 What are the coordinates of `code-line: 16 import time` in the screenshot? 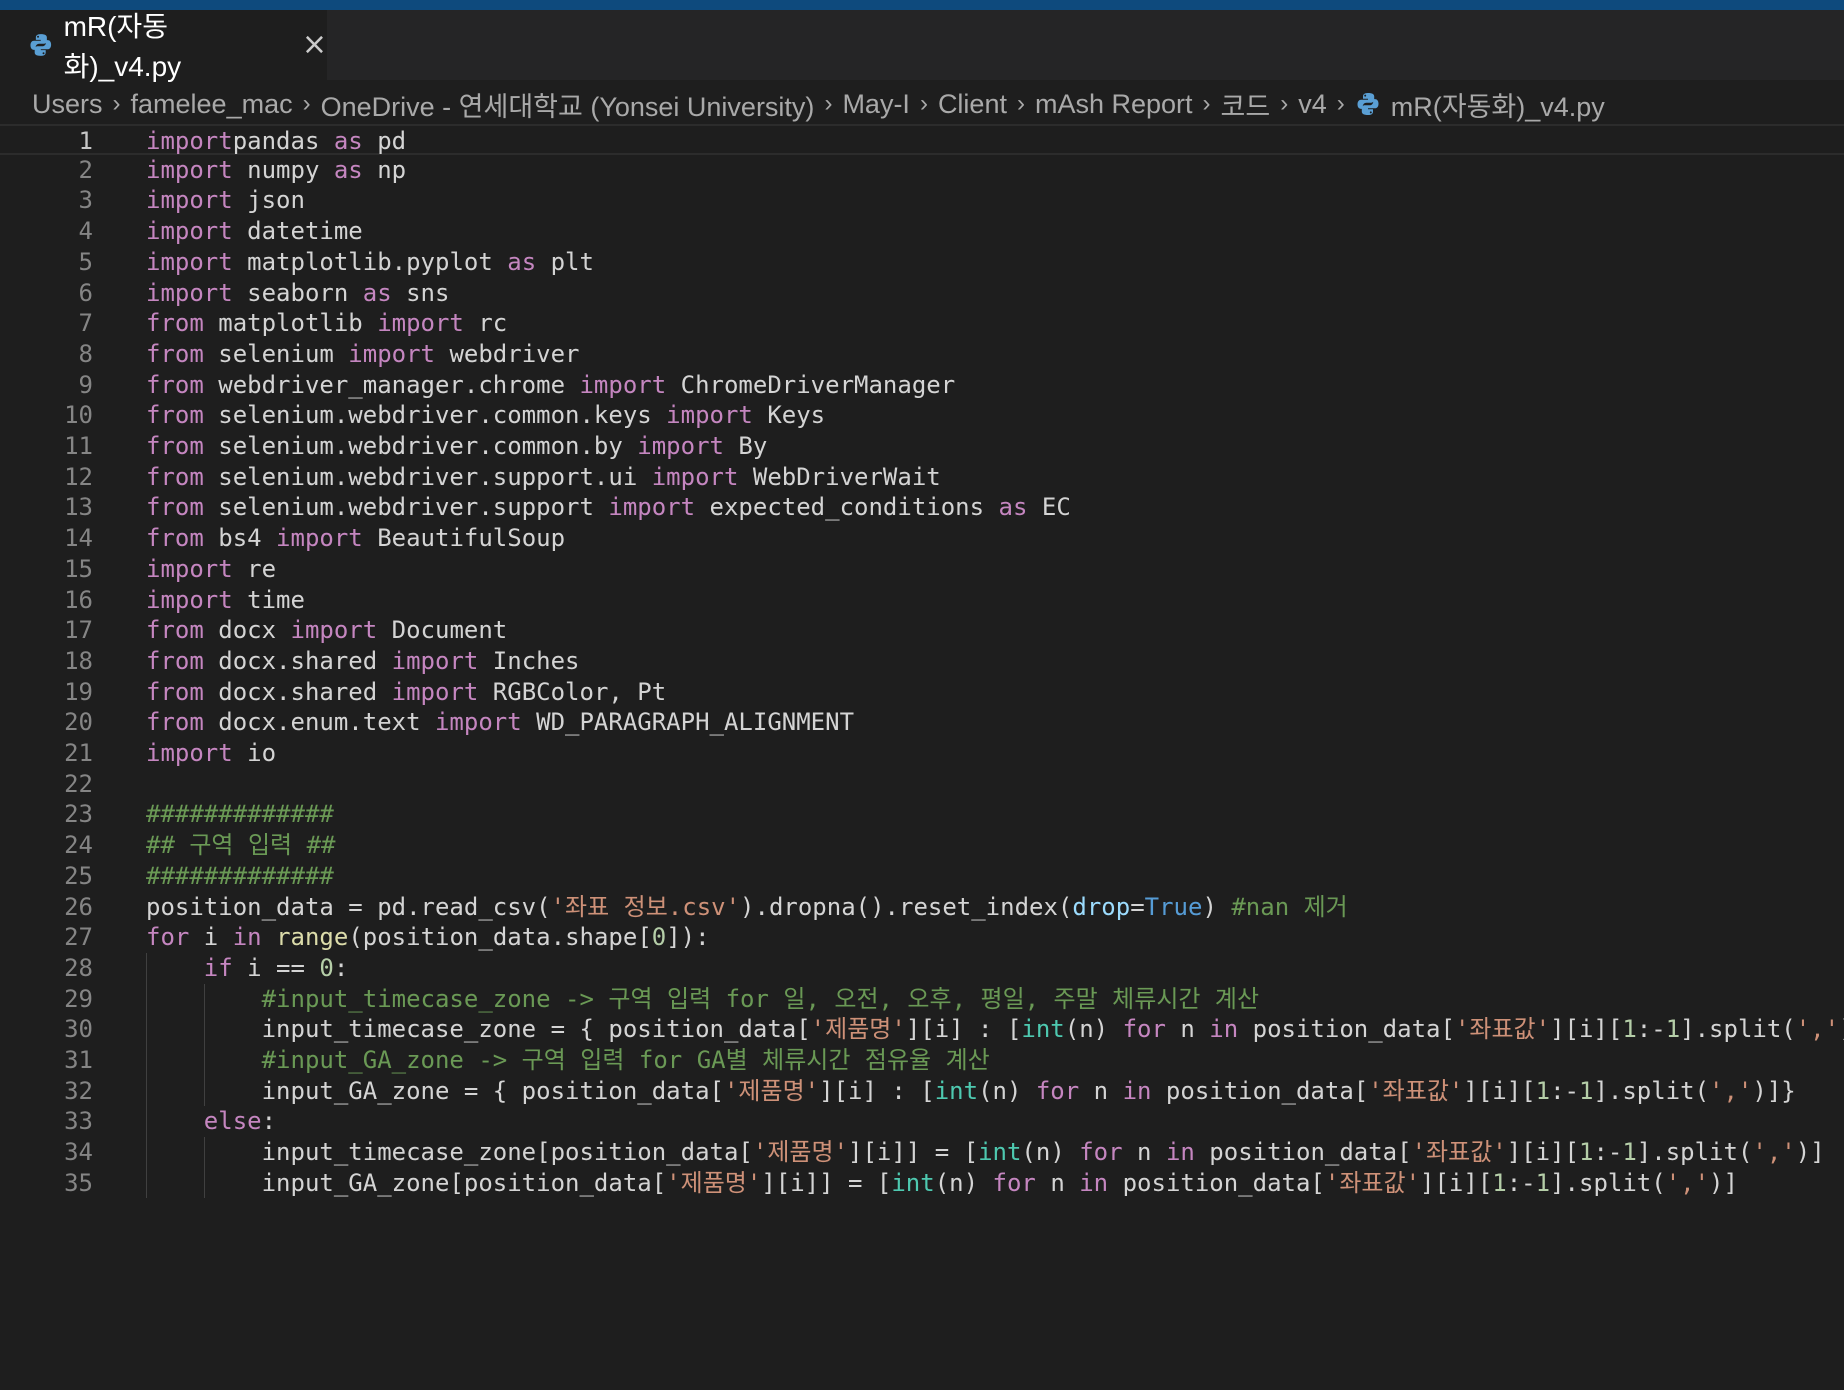 It's located at (922, 600).